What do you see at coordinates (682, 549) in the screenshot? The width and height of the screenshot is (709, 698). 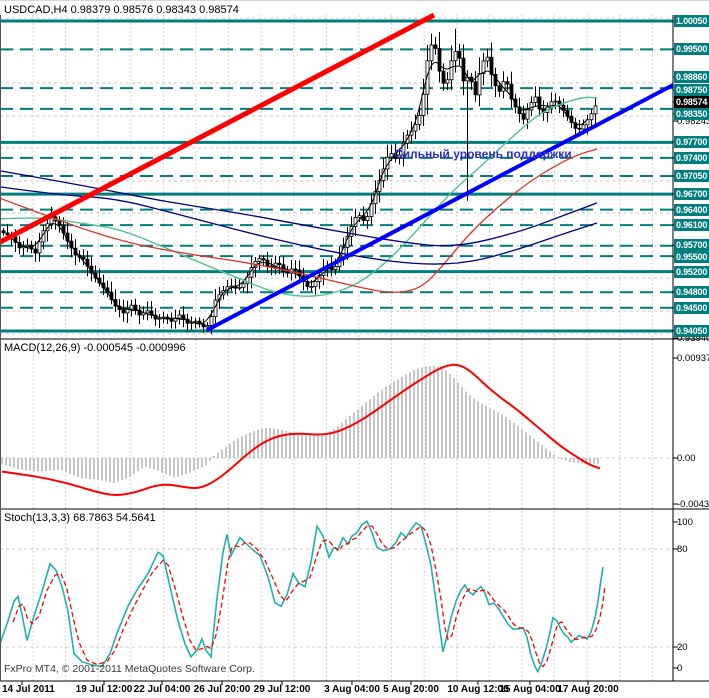 I see `stoch-scale-label: 80` at bounding box center [682, 549].